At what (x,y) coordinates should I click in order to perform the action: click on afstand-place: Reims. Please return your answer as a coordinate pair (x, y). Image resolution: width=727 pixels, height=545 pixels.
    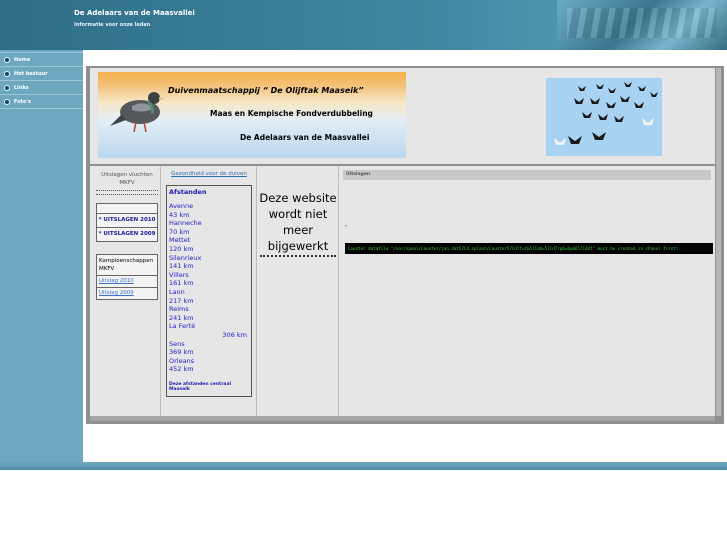
    Looking at the image, I should click on (179, 309).